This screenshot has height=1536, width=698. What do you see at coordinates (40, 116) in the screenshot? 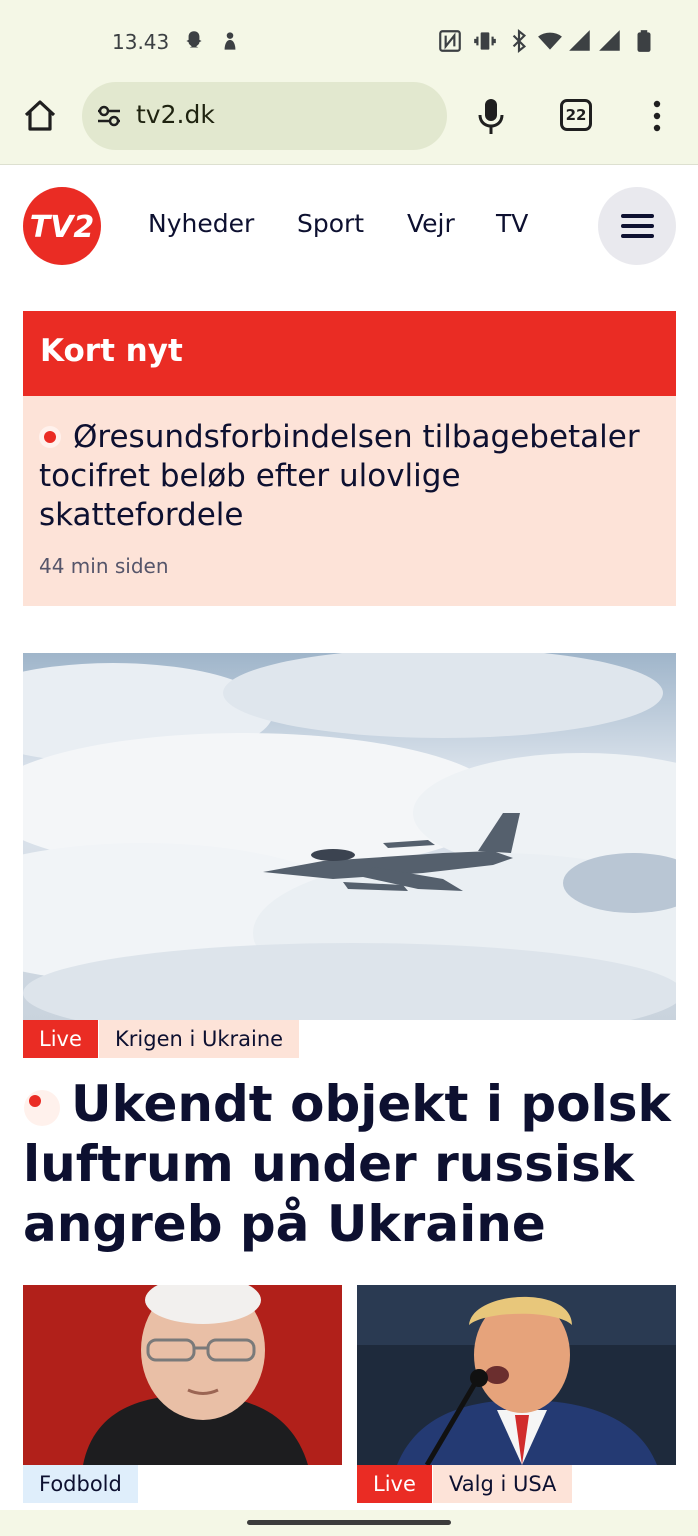
I see `home-icon` at bounding box center [40, 116].